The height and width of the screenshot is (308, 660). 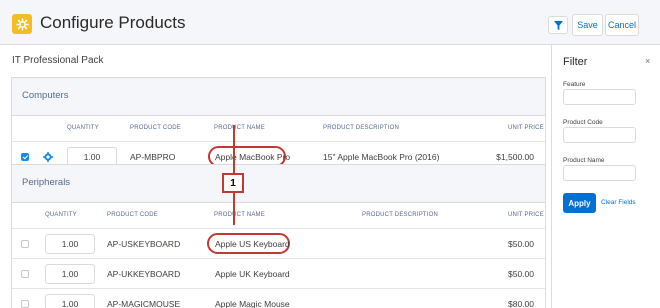 I want to click on unit-price: $1,500.00, so click(x=515, y=157).